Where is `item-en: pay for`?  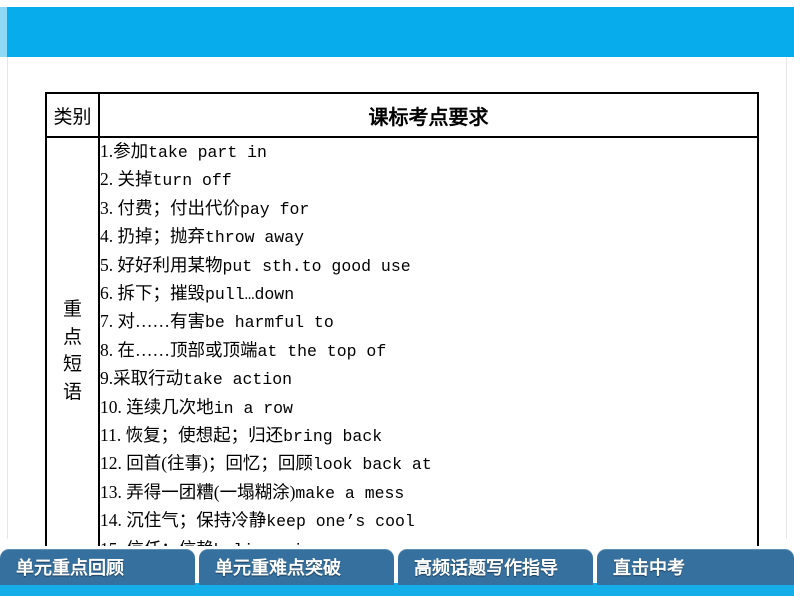
item-en: pay for is located at coordinates (275, 209).